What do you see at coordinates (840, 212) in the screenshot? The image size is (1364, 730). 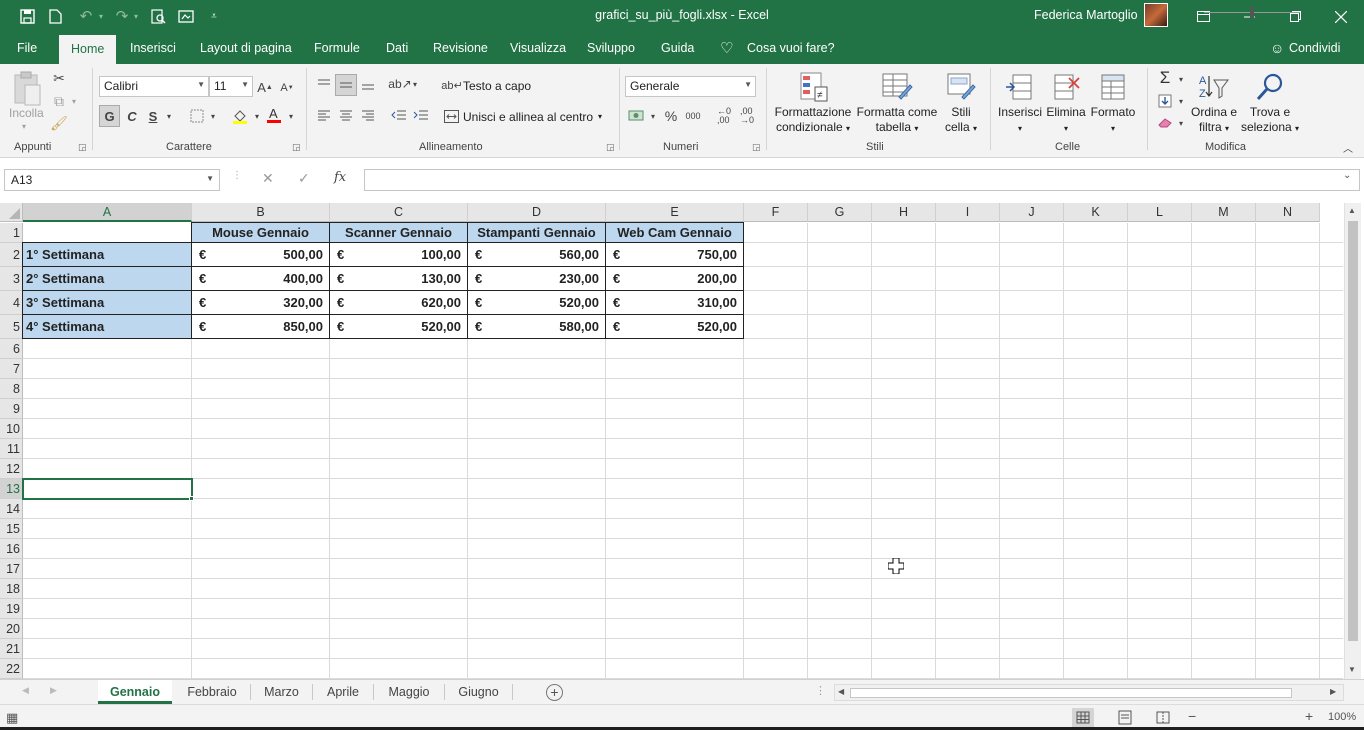 I see `column-header-g: G` at bounding box center [840, 212].